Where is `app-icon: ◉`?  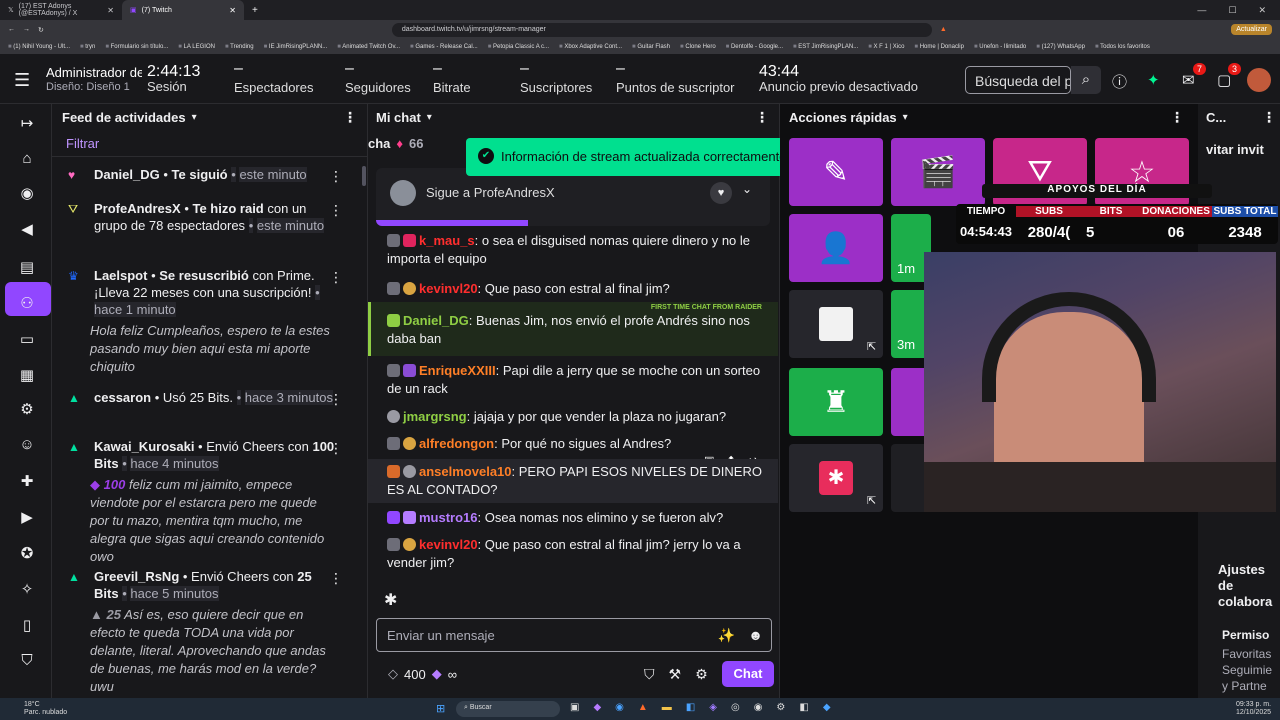
app-icon: ◉ is located at coordinates (758, 707).